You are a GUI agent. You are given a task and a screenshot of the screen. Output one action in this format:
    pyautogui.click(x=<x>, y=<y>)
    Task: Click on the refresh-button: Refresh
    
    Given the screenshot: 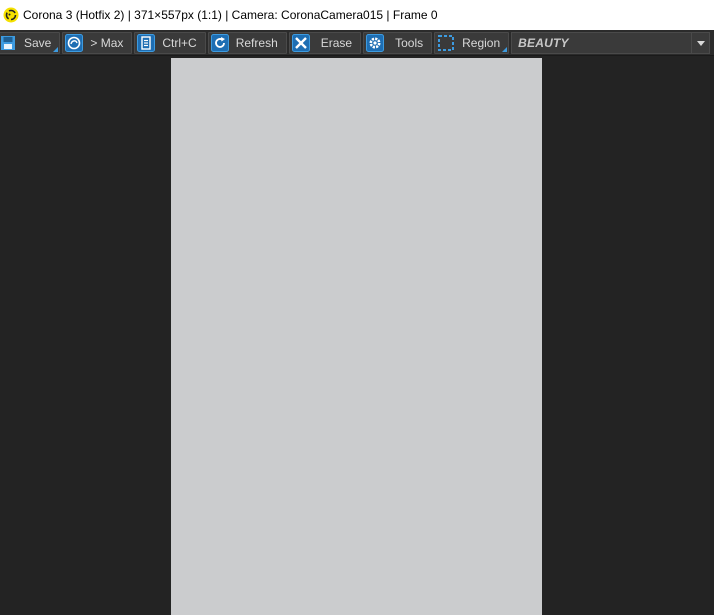 What is the action you would take?
    pyautogui.click(x=247, y=43)
    